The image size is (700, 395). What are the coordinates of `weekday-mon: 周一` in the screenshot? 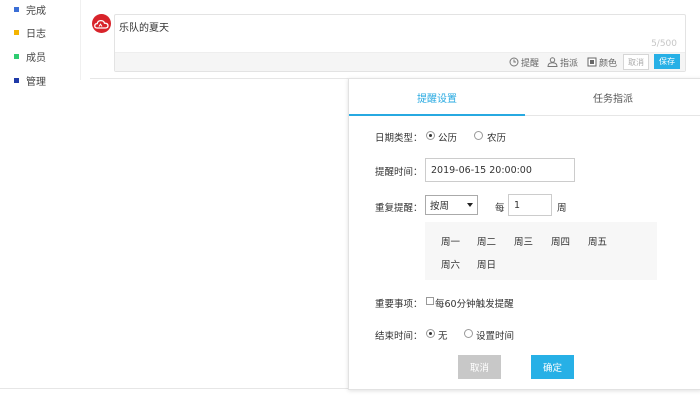 It's located at (450, 241).